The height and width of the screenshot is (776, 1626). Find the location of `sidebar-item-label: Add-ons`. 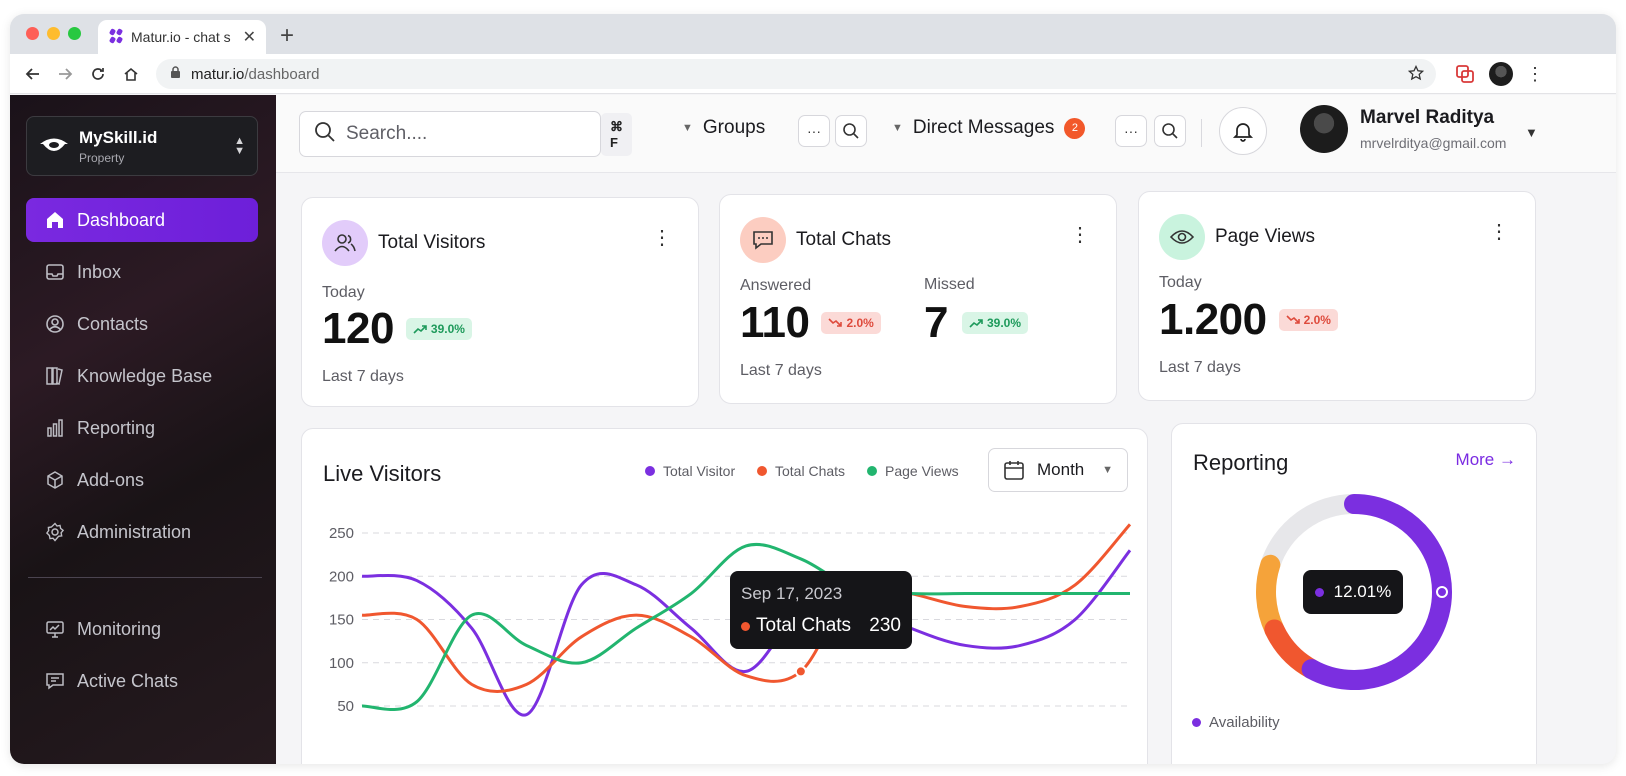

sidebar-item-label: Add-ons is located at coordinates (111, 479).